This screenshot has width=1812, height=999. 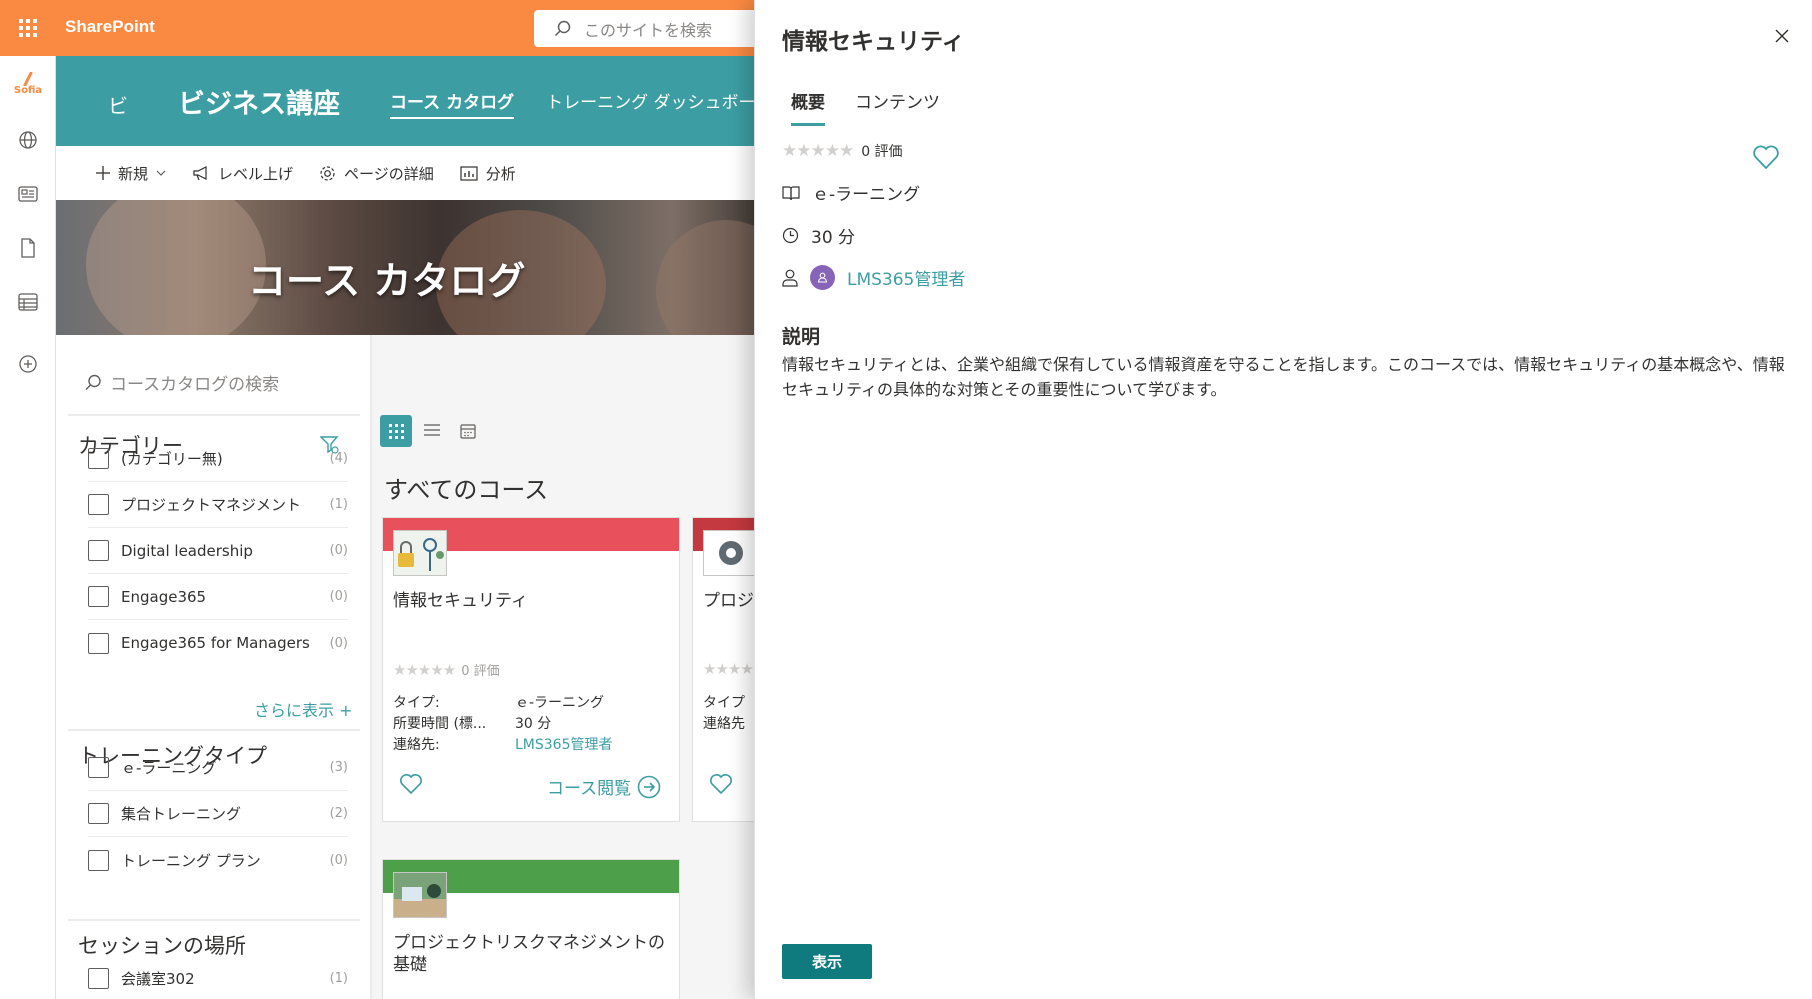 I want to click on list-icon, so click(x=28, y=302).